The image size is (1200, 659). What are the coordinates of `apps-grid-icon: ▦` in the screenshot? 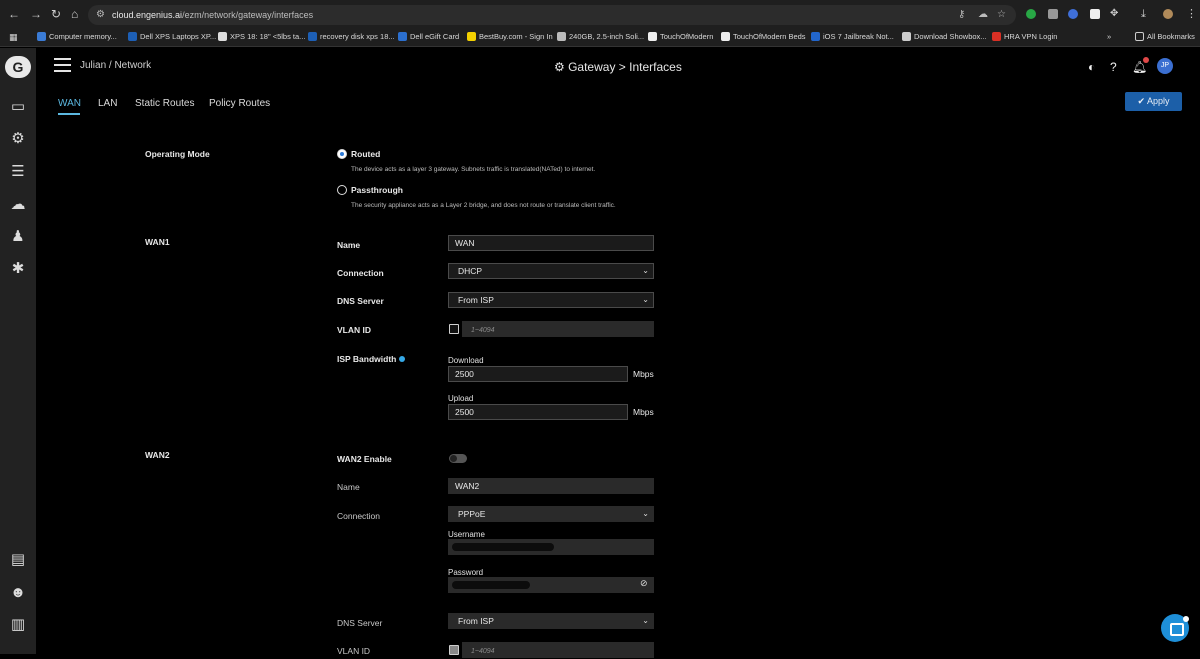 It's located at (13, 37).